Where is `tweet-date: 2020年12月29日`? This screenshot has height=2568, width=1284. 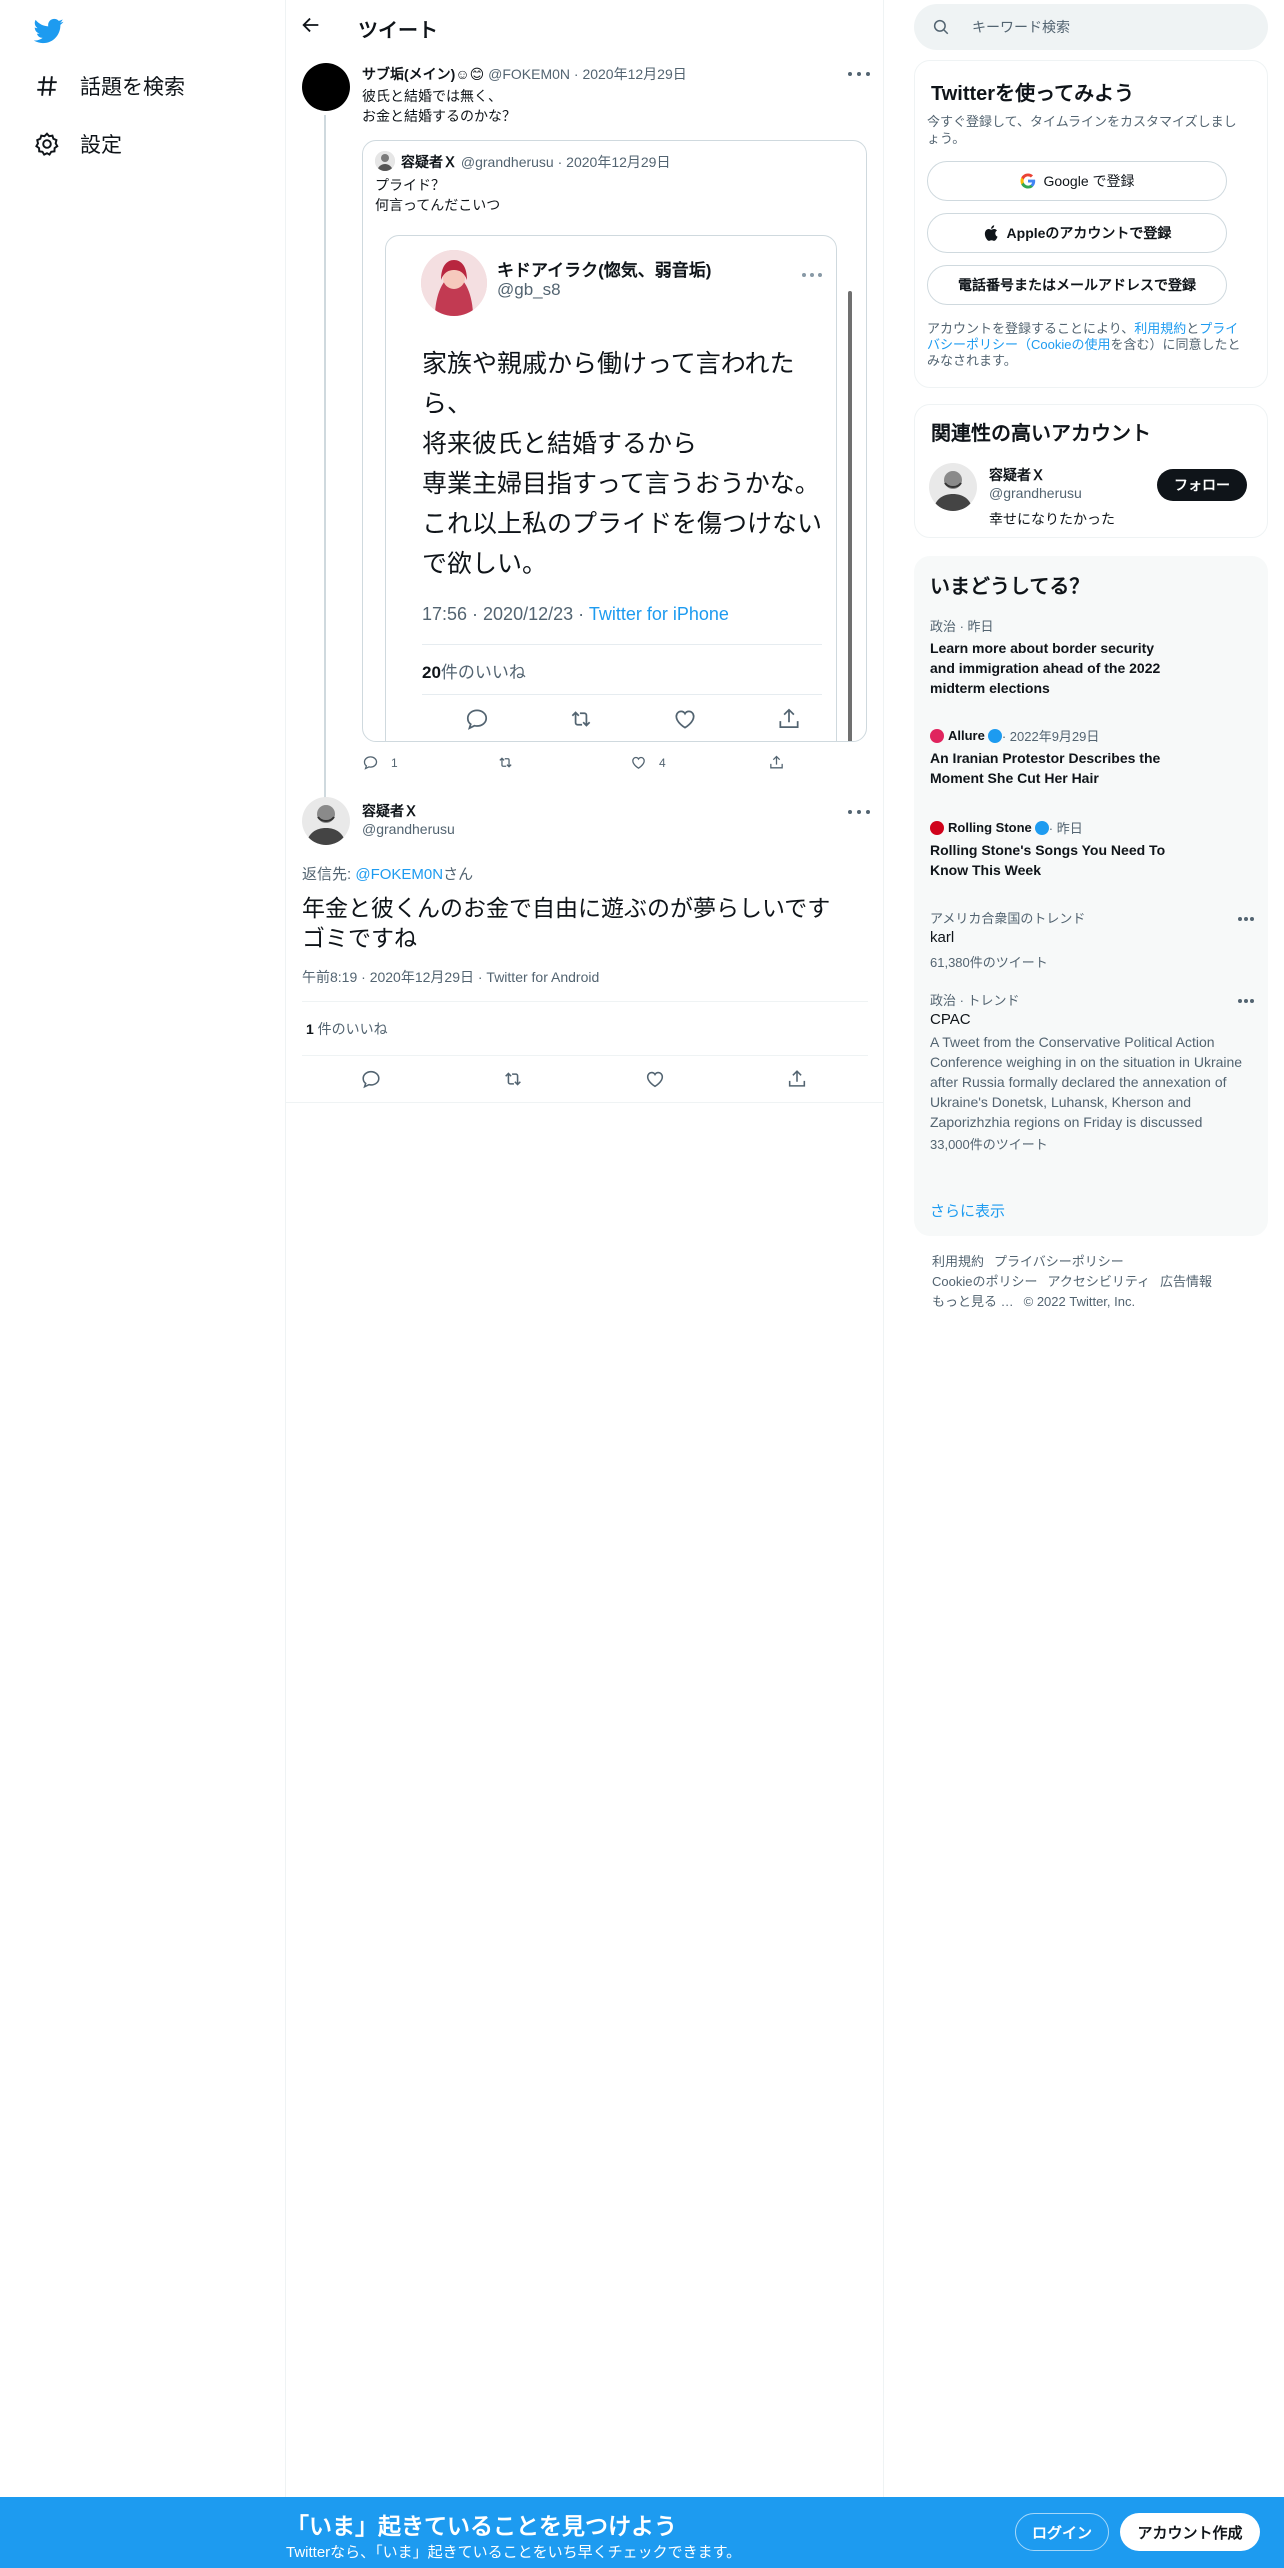 tweet-date: 2020年12月29日 is located at coordinates (634, 74).